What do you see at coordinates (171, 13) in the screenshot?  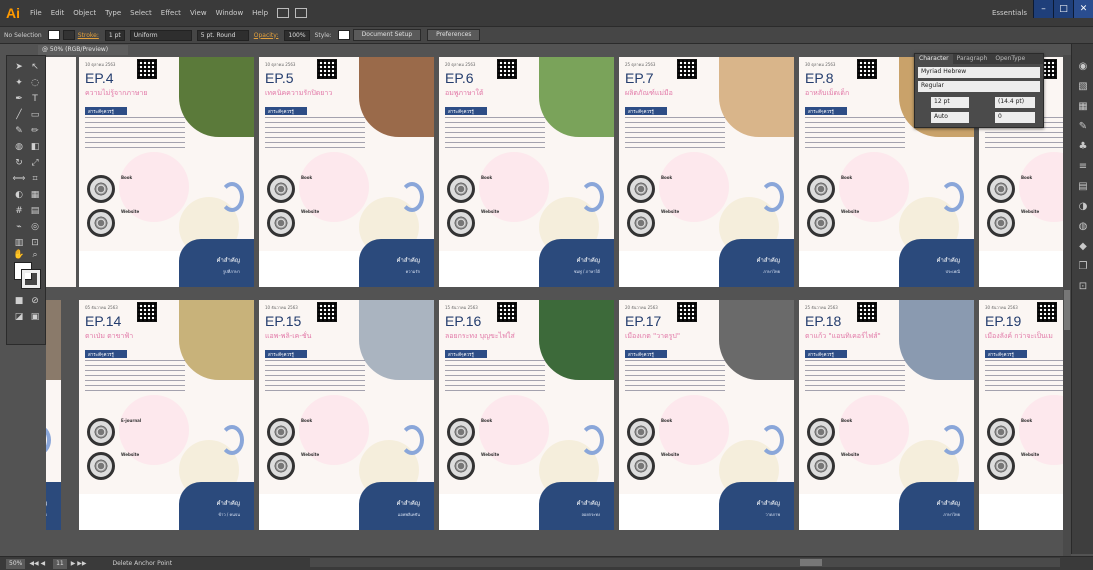 I see `menu-effect: Effect` at bounding box center [171, 13].